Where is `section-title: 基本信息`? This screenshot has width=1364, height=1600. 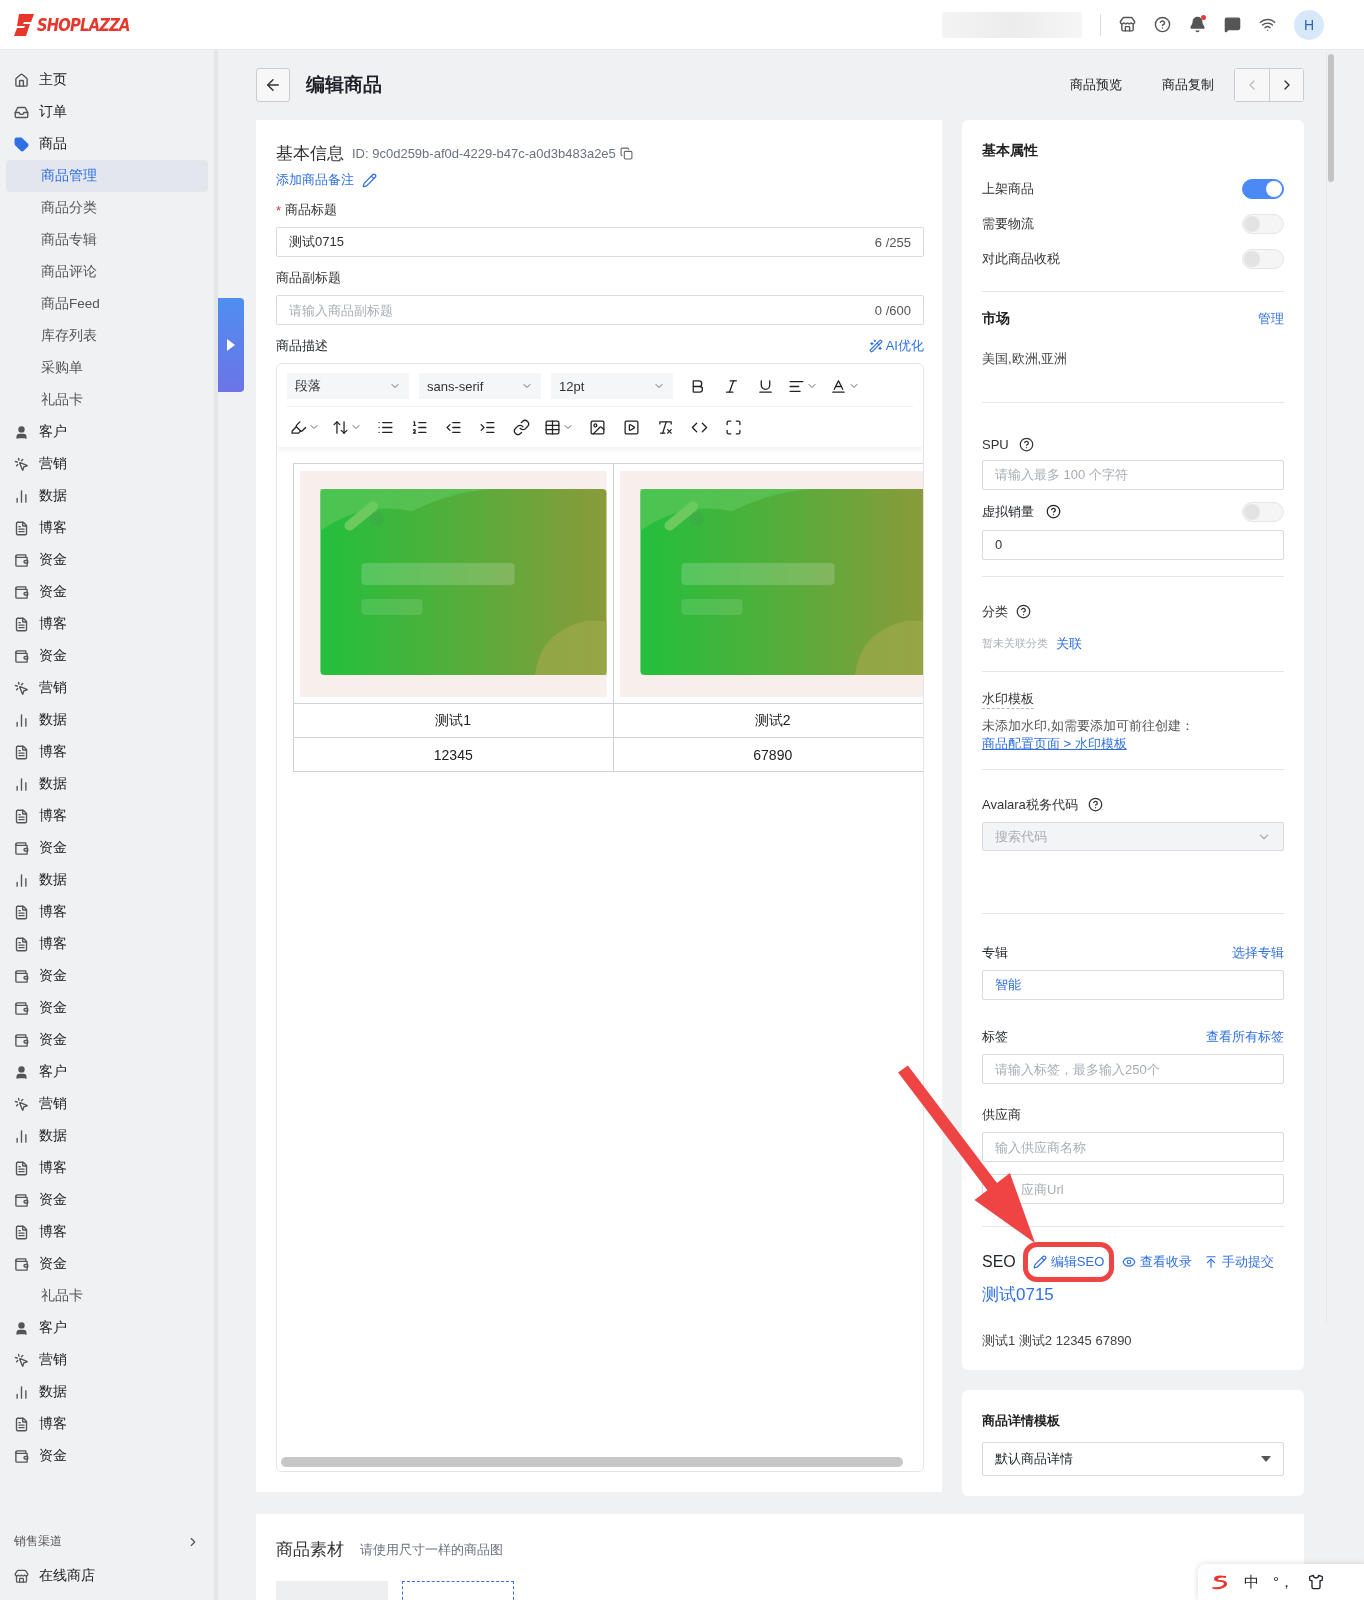
section-title: 基本信息 is located at coordinates (310, 154).